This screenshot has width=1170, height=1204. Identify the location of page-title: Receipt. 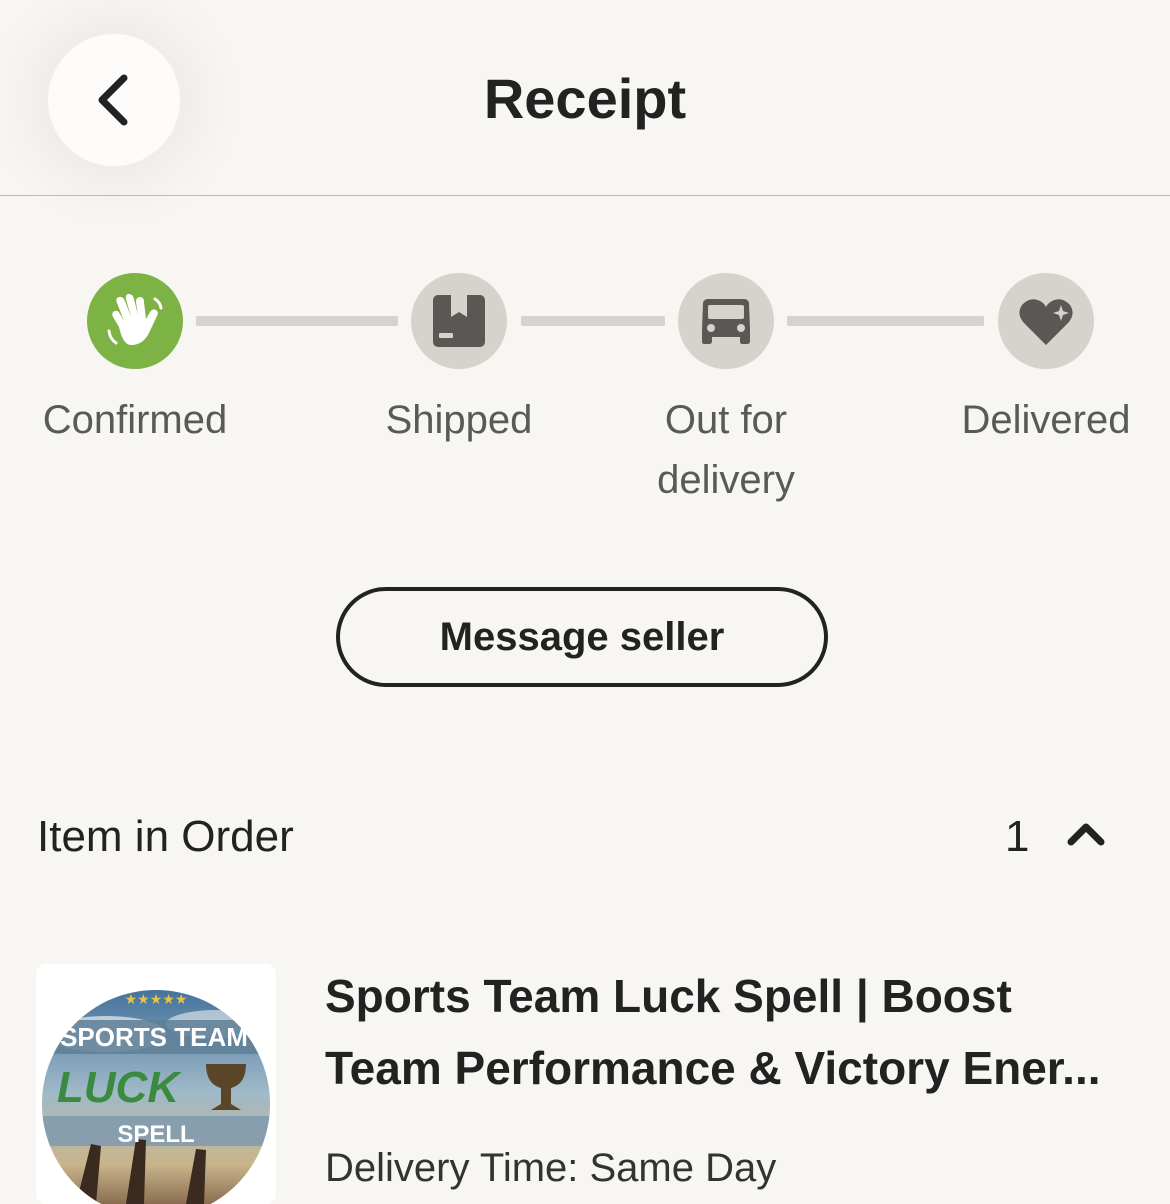
(585, 98).